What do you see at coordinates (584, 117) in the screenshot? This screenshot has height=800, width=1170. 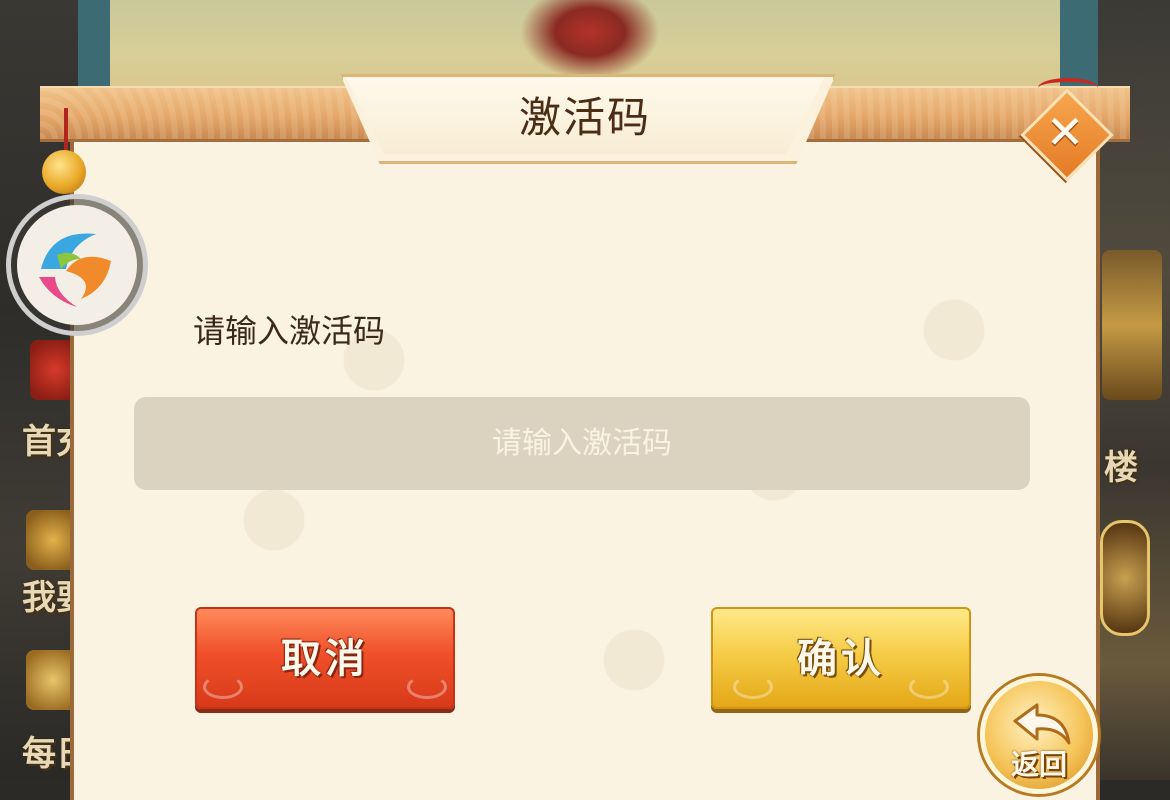 I see `dialog-title: 激活码` at bounding box center [584, 117].